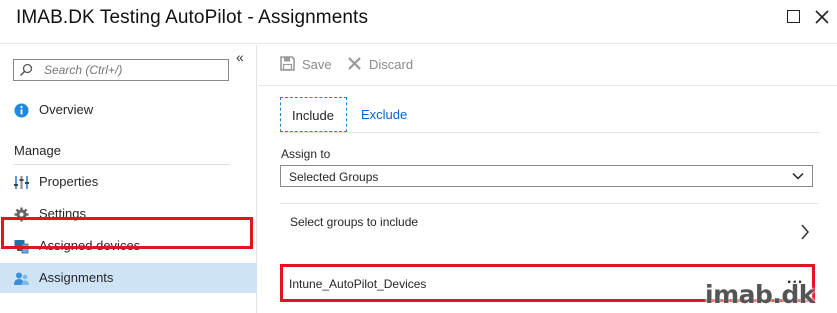  Describe the element at coordinates (546, 176) in the screenshot. I see `assign-to-select: Selected Groups` at that location.